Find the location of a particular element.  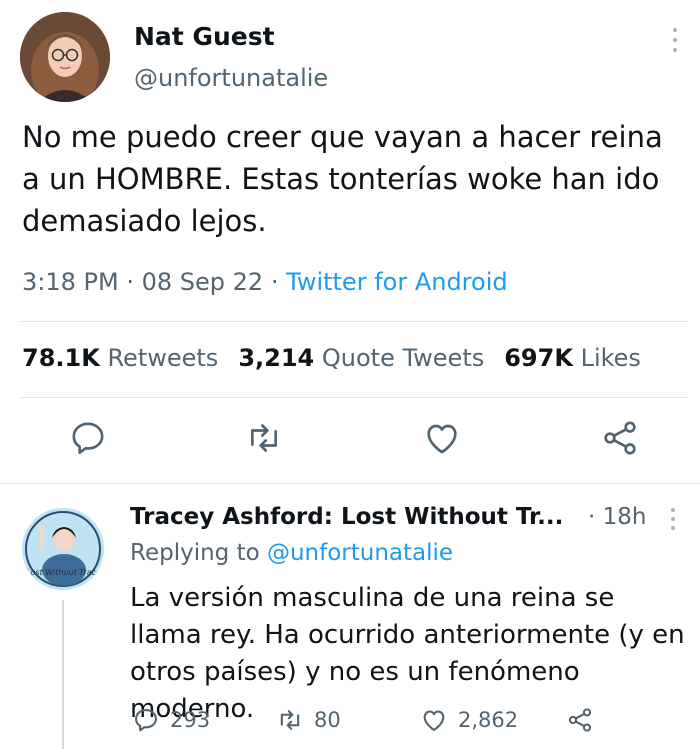

reply-share-button is located at coordinates (580, 720).